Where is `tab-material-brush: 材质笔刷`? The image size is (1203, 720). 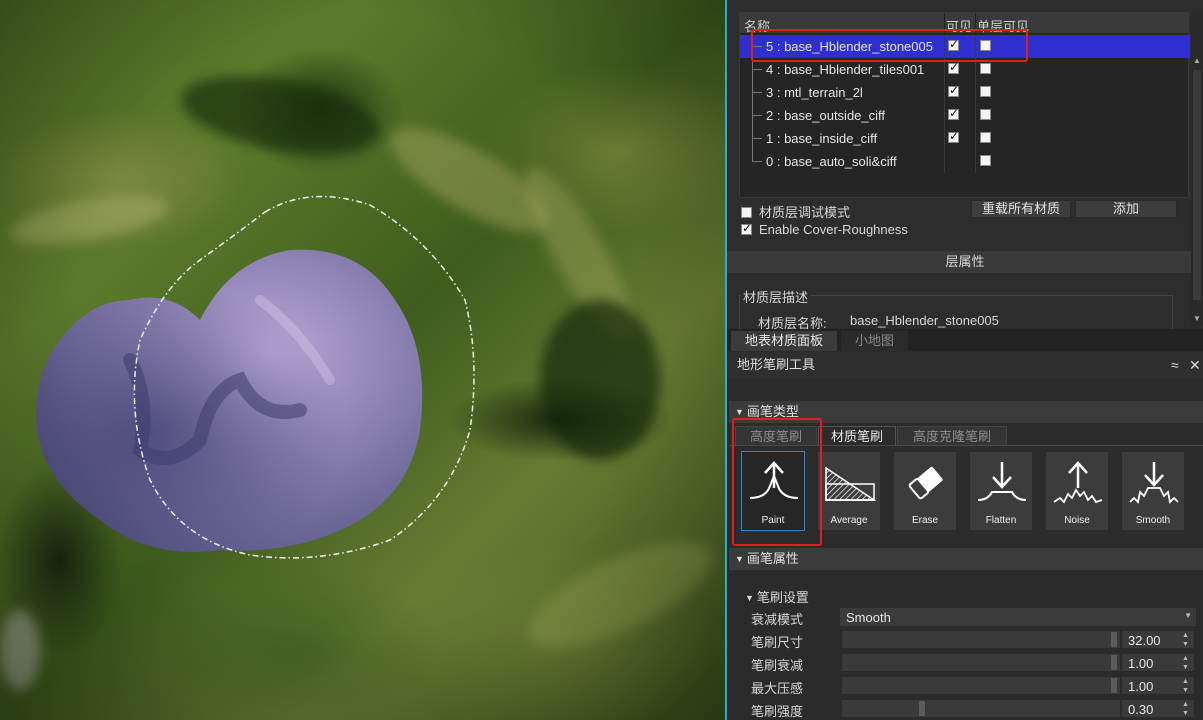 tab-material-brush: 材质笔刷 is located at coordinates (857, 436).